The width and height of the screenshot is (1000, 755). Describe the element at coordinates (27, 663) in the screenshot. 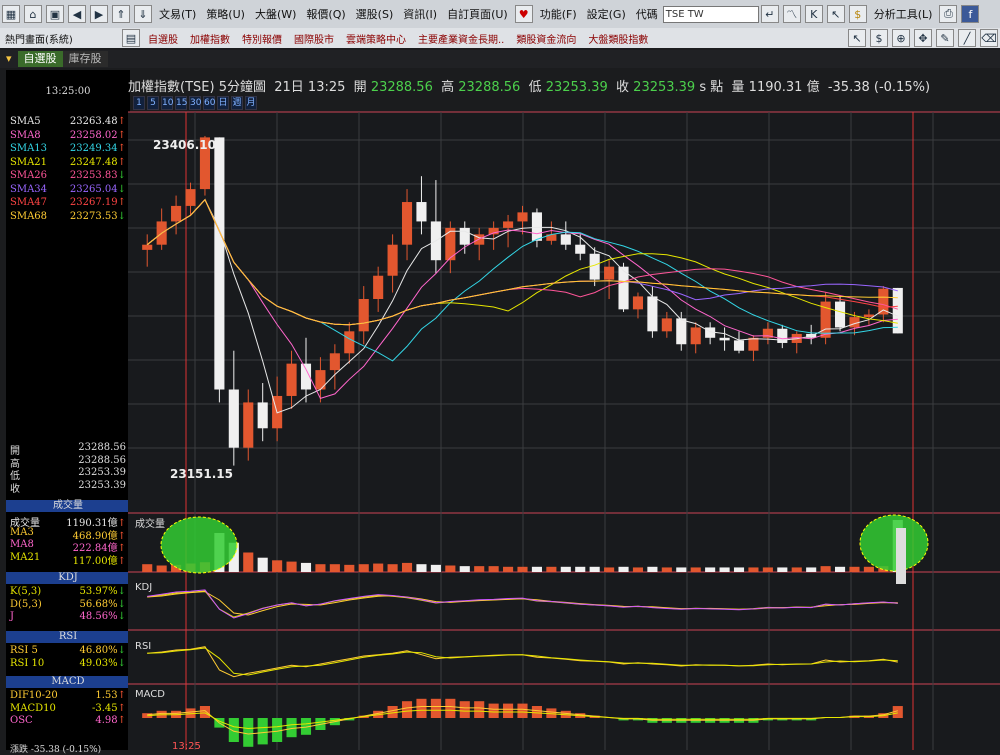

I see `rsi-label: RSI 10` at that location.